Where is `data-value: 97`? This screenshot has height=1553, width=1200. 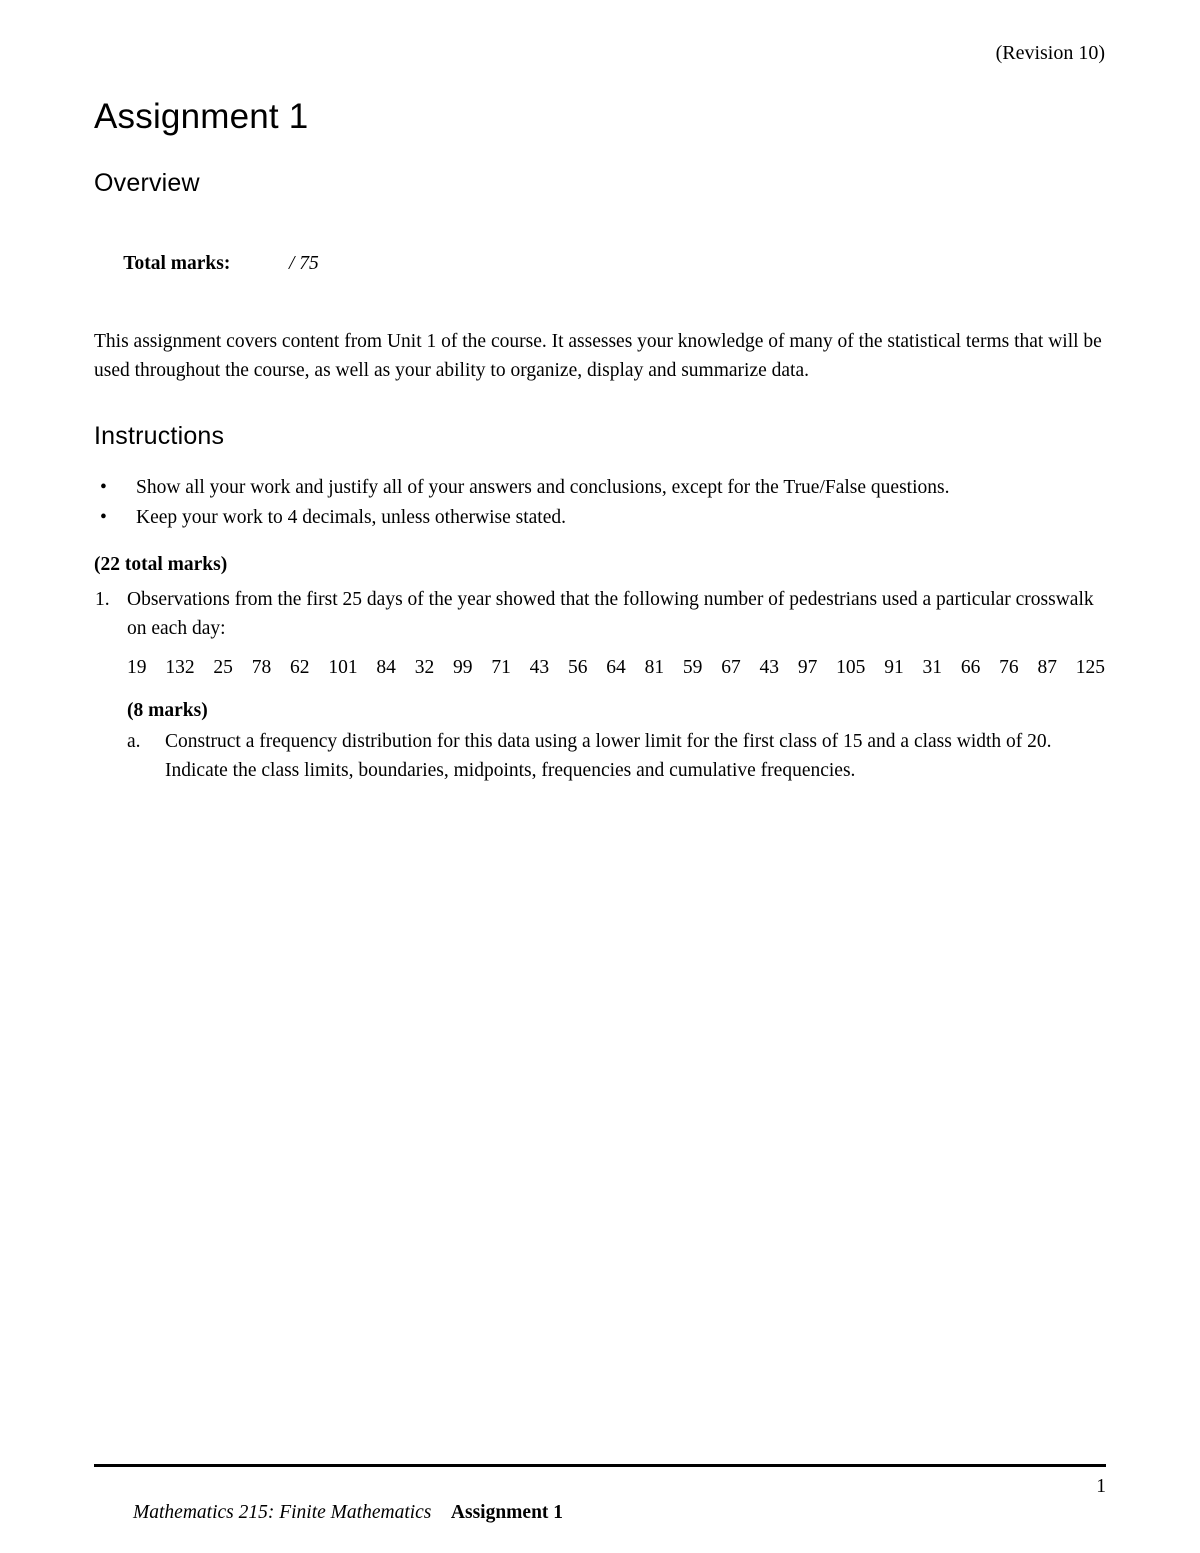 data-value: 97 is located at coordinates (807, 667).